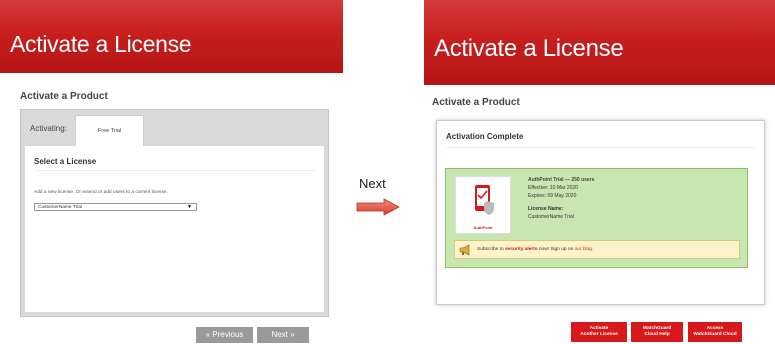 The height and width of the screenshot is (344, 775). I want to click on watchguard-cloud-help-button: WatchGuard Cloud Help, so click(657, 332).